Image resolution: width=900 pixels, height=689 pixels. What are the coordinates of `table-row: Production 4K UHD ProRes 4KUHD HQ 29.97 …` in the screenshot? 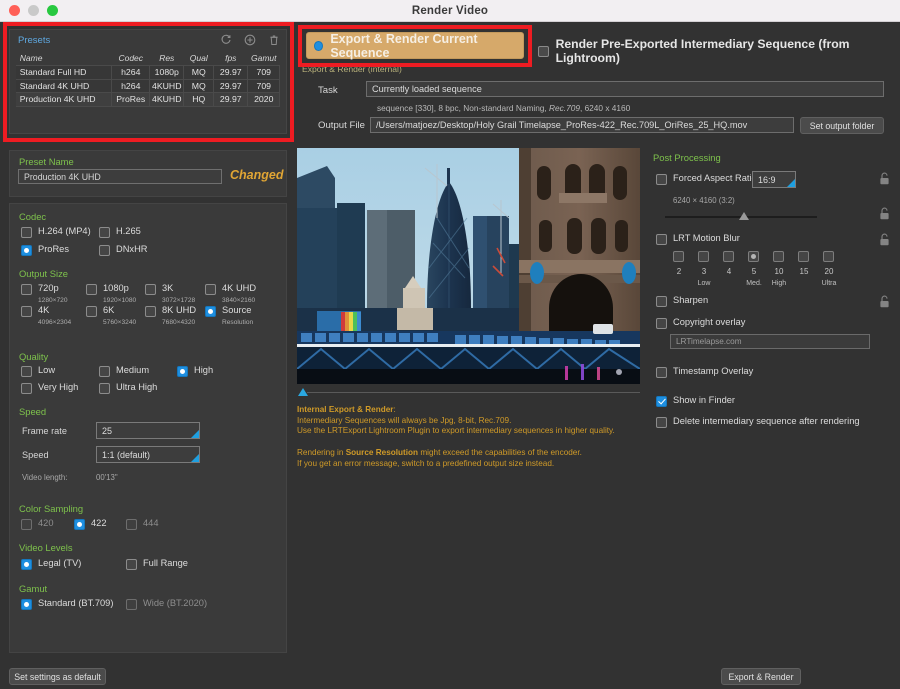 It's located at (148, 99).